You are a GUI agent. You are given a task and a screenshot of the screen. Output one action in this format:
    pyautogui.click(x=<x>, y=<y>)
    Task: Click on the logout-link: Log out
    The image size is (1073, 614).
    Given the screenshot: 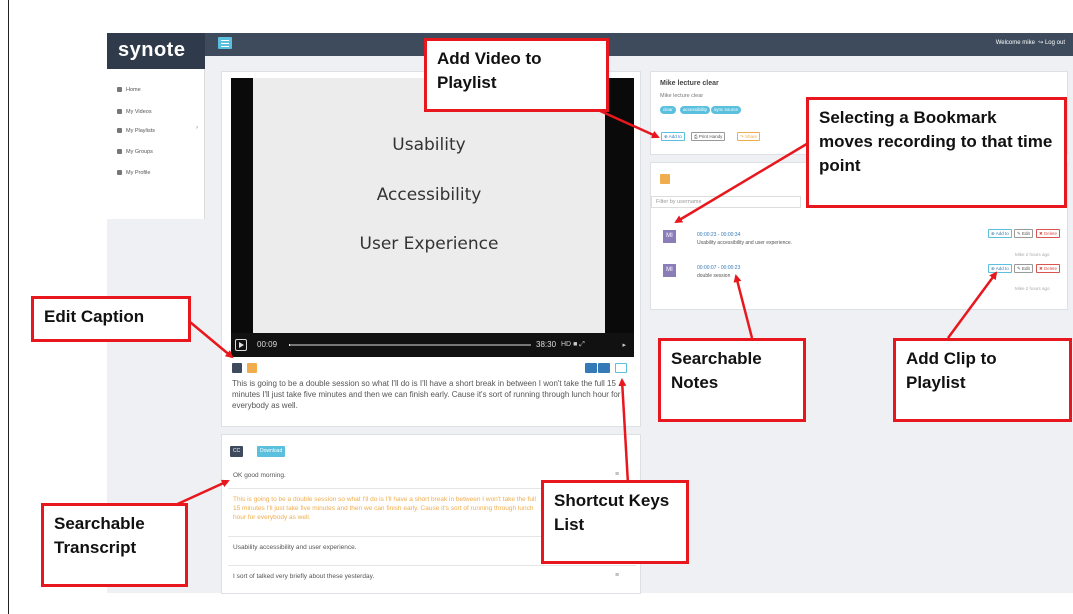 What is the action you would take?
    pyautogui.click(x=1055, y=43)
    